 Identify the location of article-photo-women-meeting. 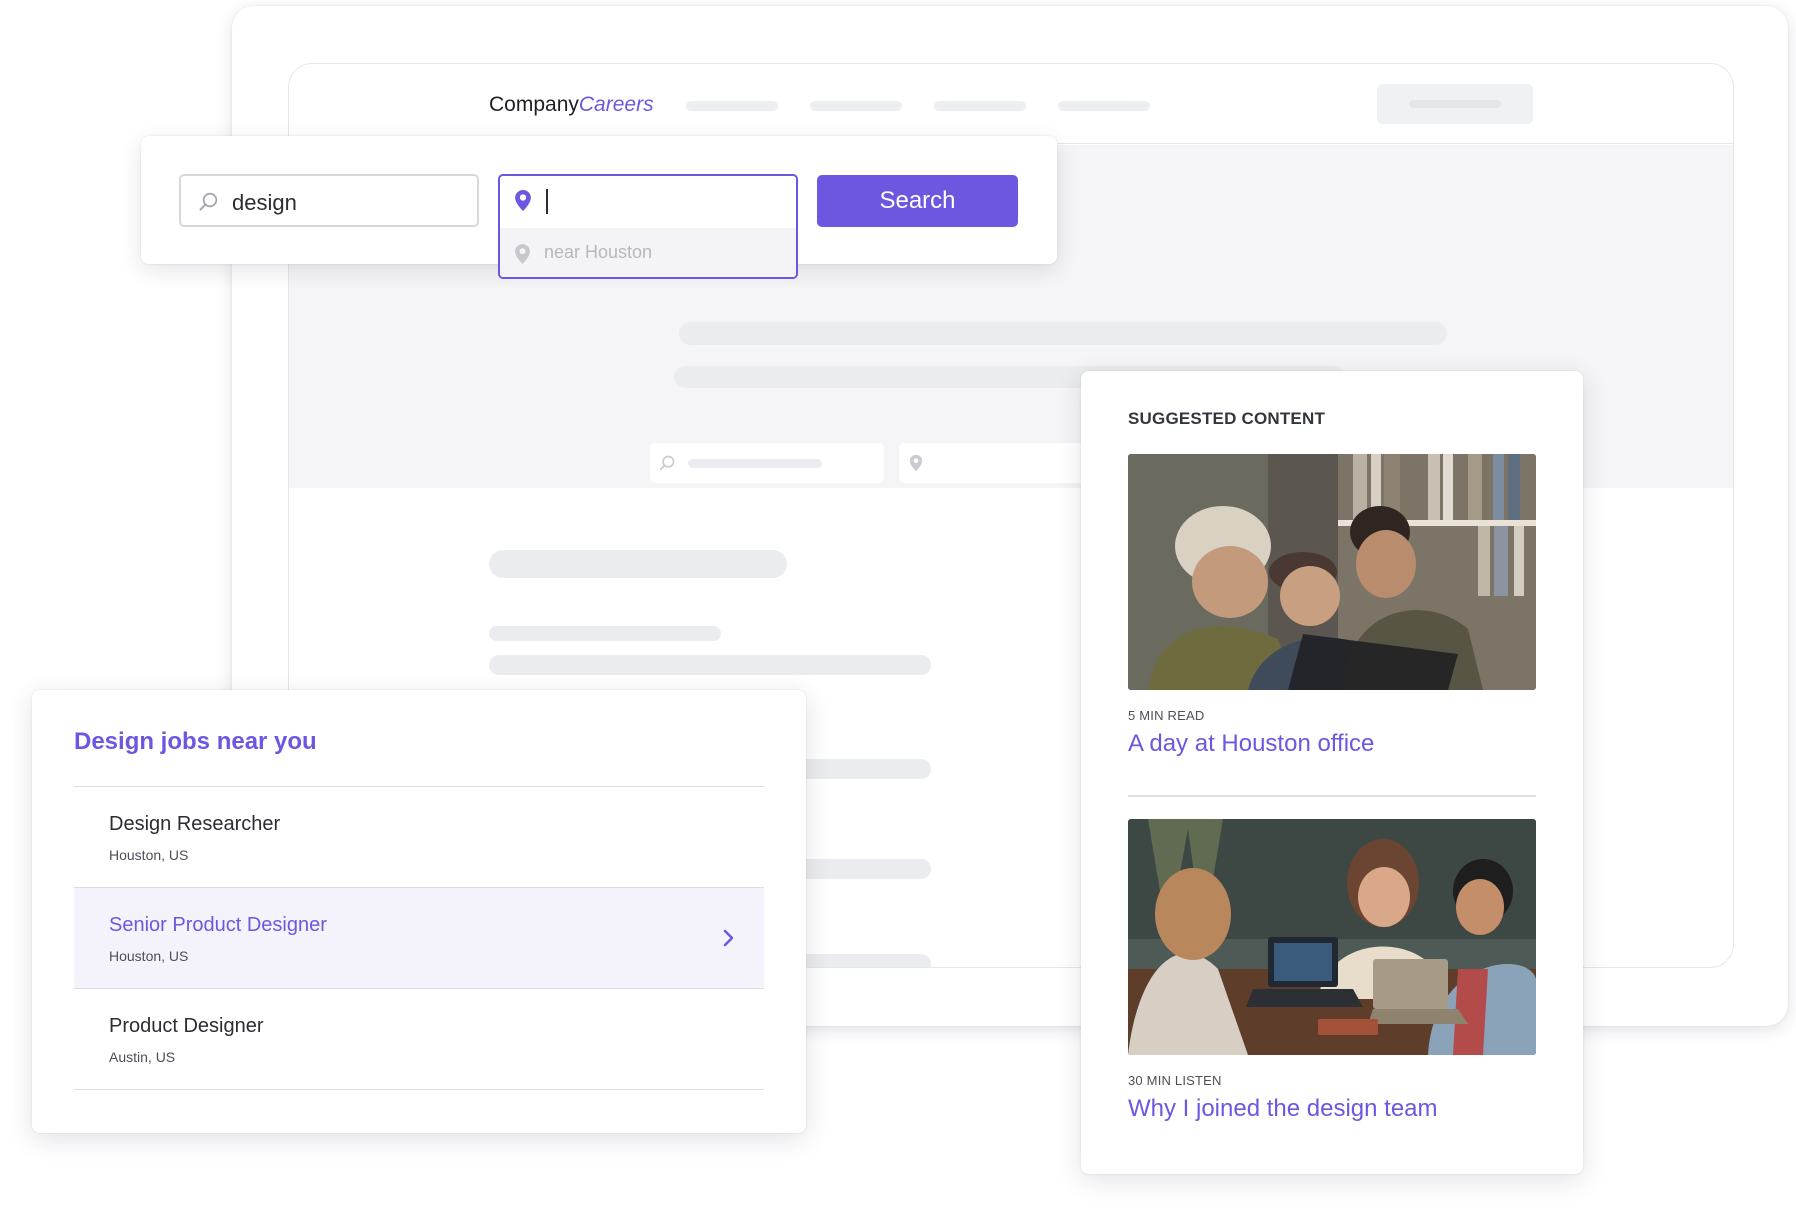
(1332, 937).